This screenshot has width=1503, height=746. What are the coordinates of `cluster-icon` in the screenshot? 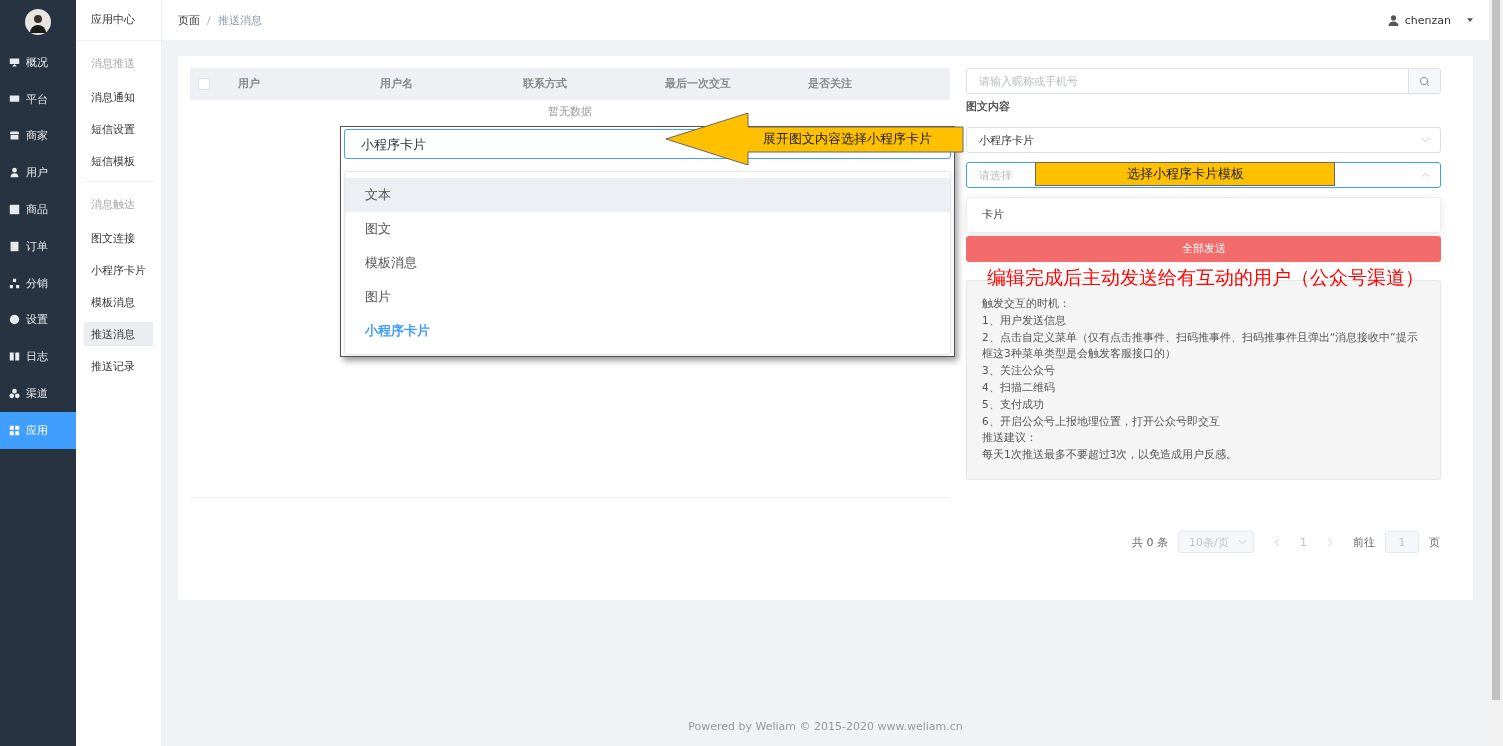 It's located at (14, 394).